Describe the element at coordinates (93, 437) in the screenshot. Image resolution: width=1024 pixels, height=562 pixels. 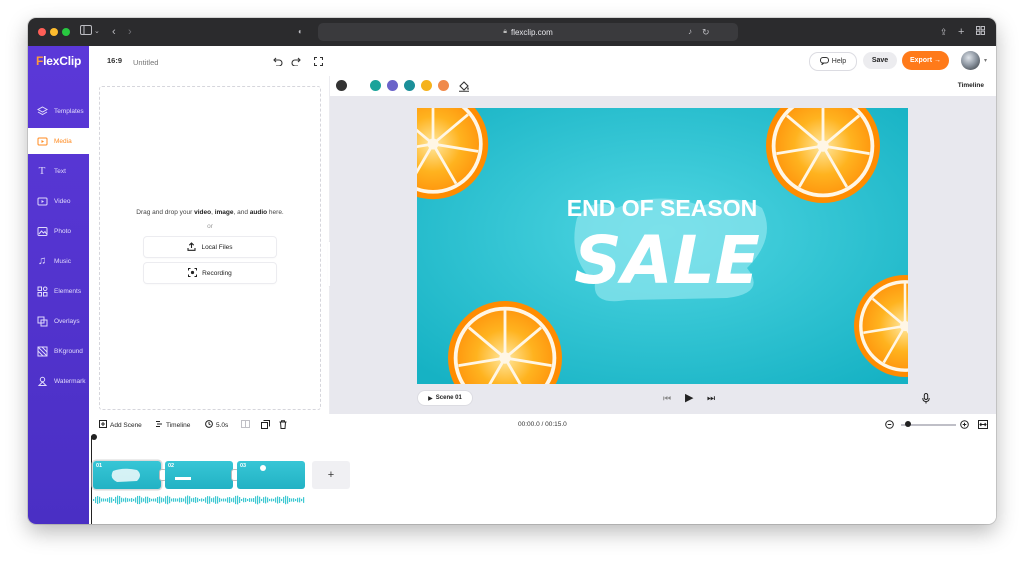
I see `playhead-handle` at that location.